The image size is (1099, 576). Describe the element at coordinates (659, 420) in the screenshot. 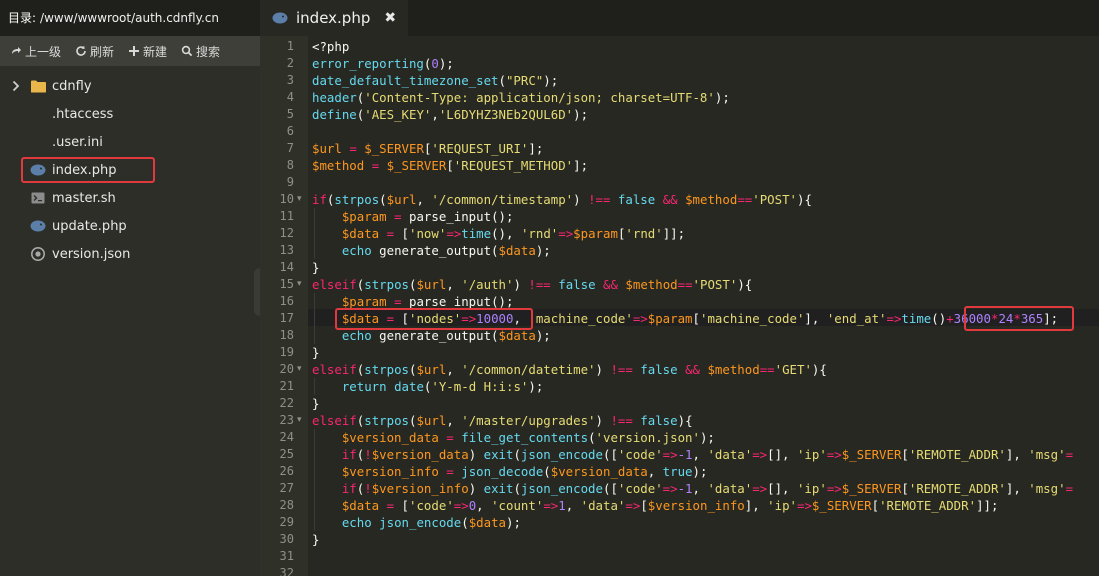

I see `code-token: false` at that location.